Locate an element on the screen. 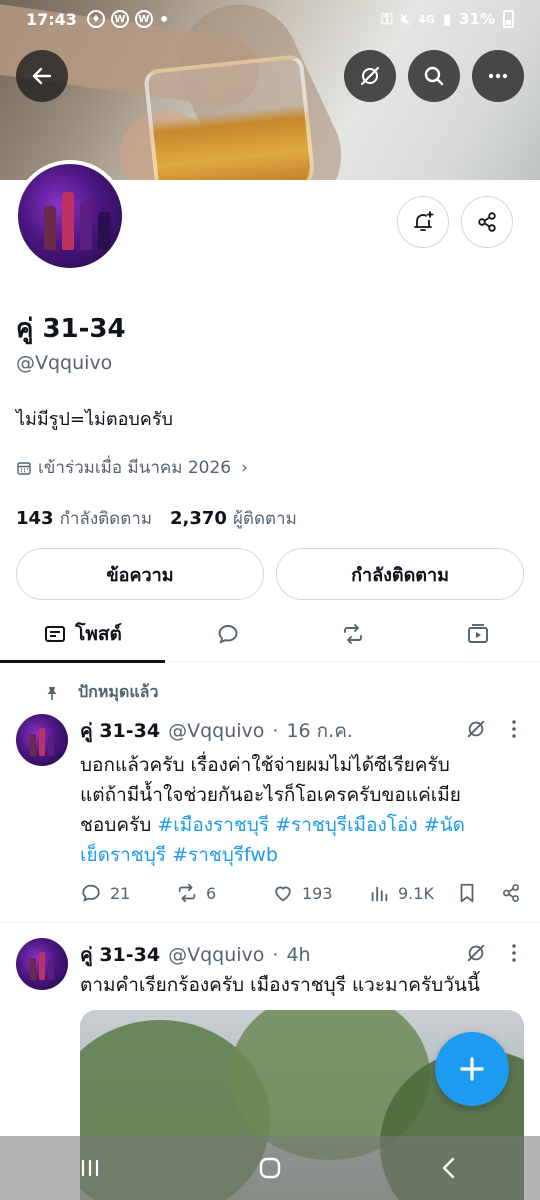 The height and width of the screenshot is (1200, 540). tweet-header: คู่ 31-34 @Vqquivo · 4h is located at coordinates (195, 955).